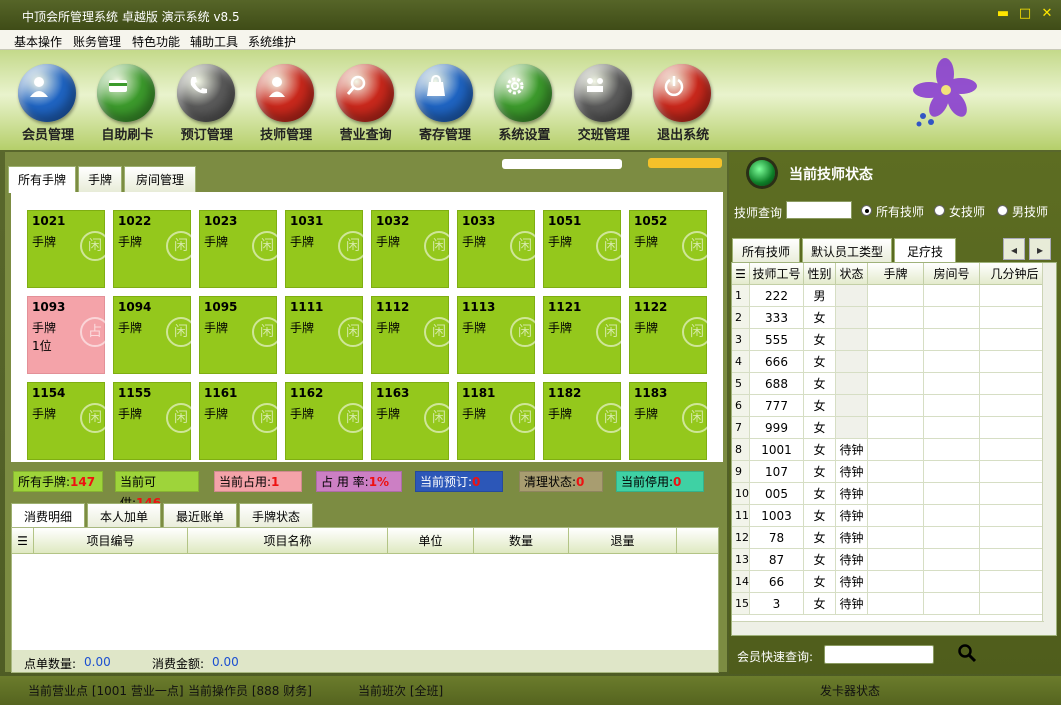 The image size is (1061, 705). Describe the element at coordinates (1003, 14) in the screenshot. I see `minimize-button: ▬` at that location.